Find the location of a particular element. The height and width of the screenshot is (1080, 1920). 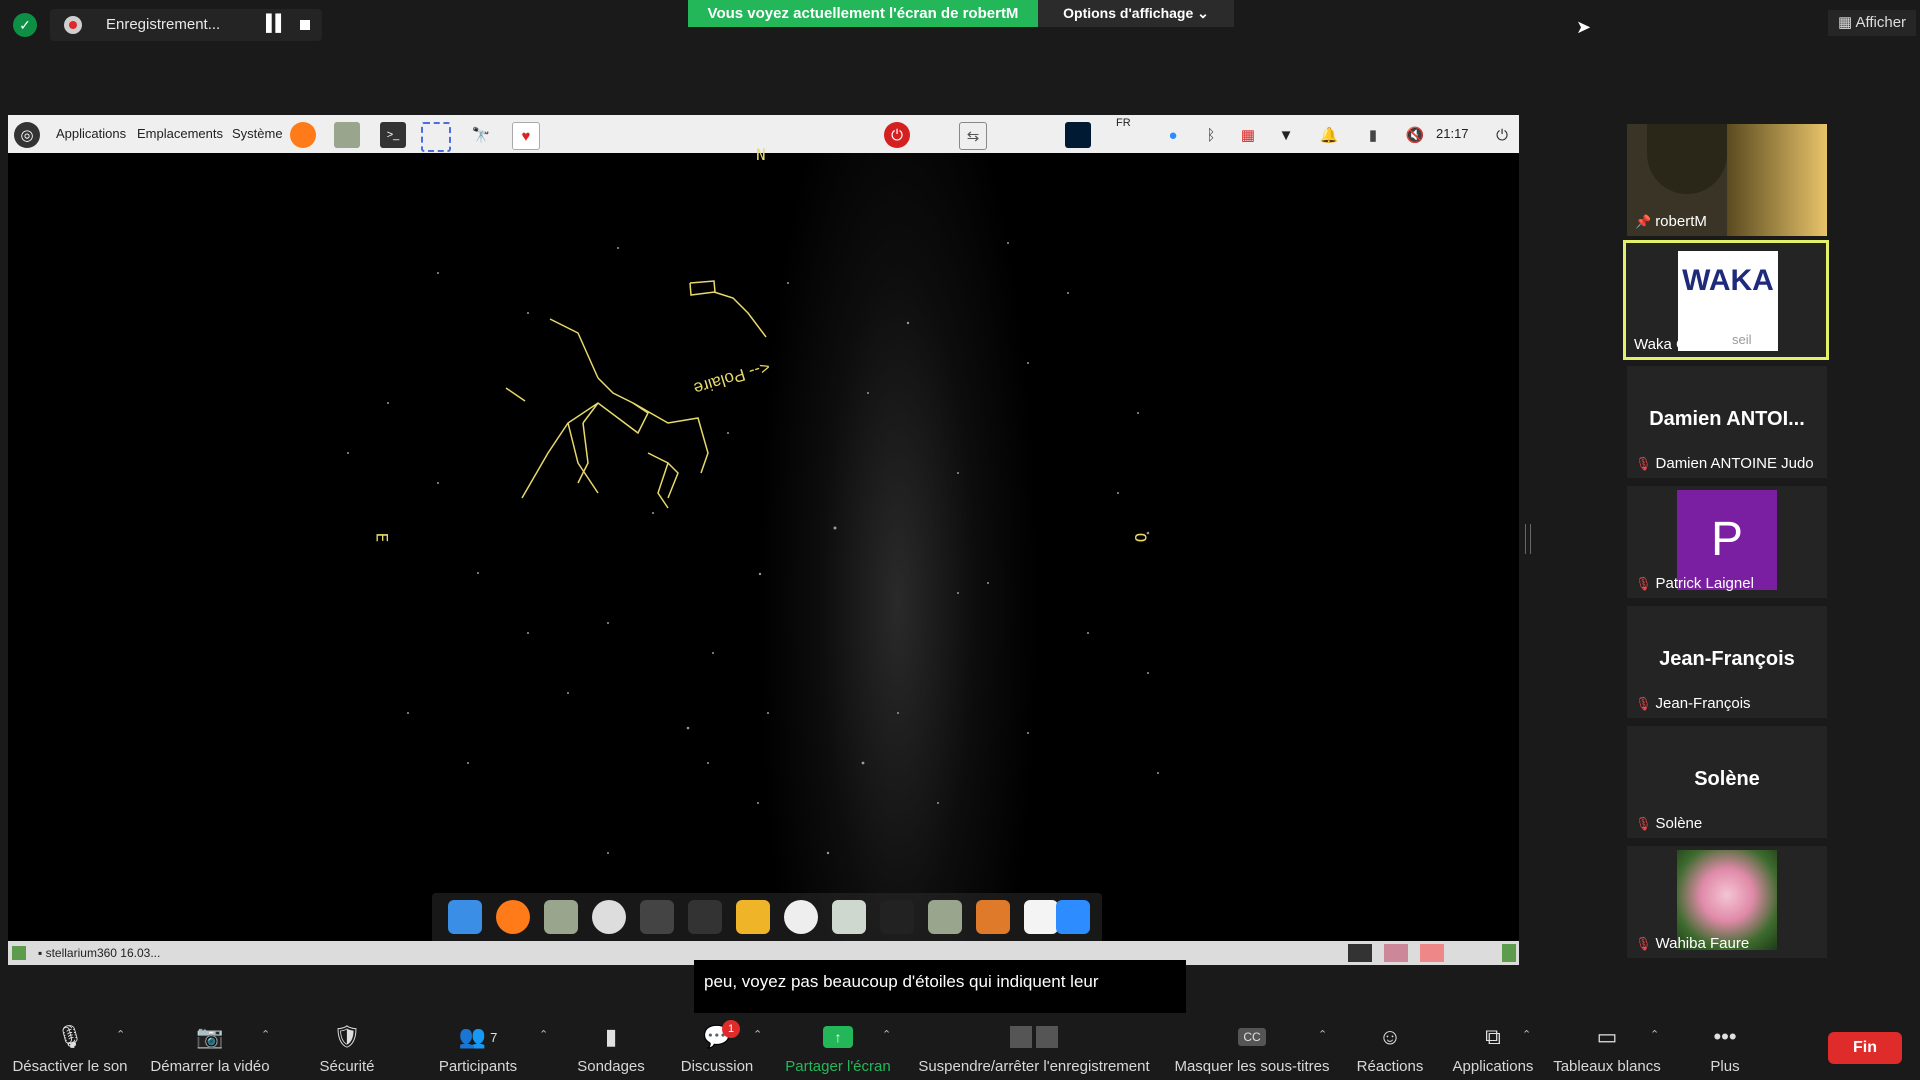

trash-tray-icon is located at coordinates (1509, 953).